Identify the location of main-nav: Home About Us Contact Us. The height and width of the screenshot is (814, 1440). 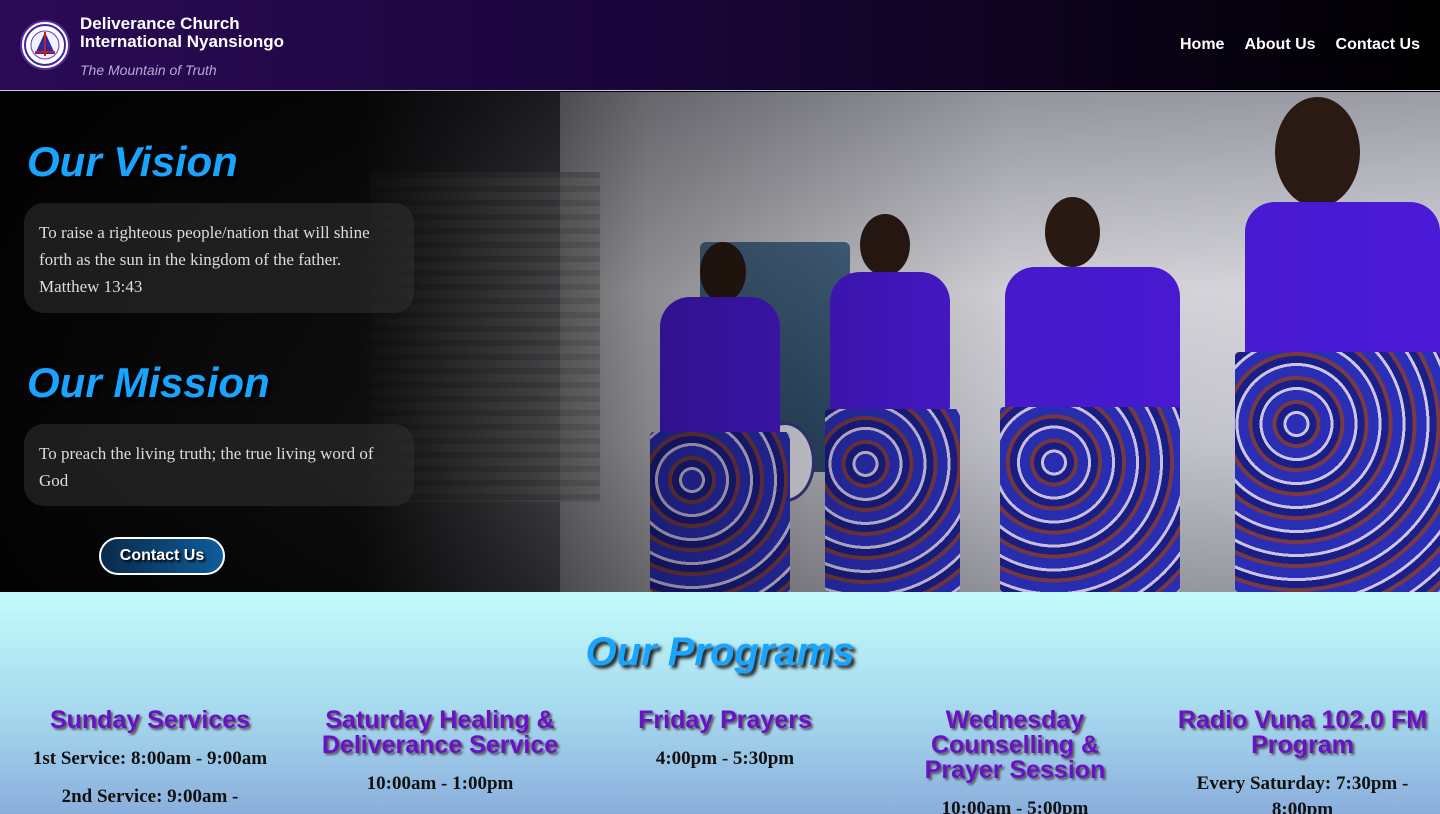
(1300, 45).